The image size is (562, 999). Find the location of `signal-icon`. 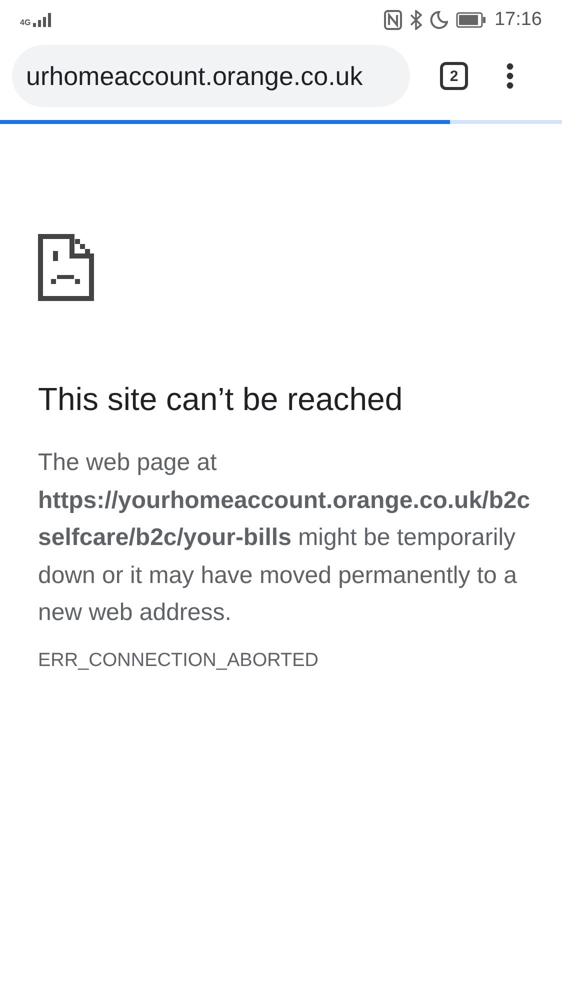

signal-icon is located at coordinates (42, 20).